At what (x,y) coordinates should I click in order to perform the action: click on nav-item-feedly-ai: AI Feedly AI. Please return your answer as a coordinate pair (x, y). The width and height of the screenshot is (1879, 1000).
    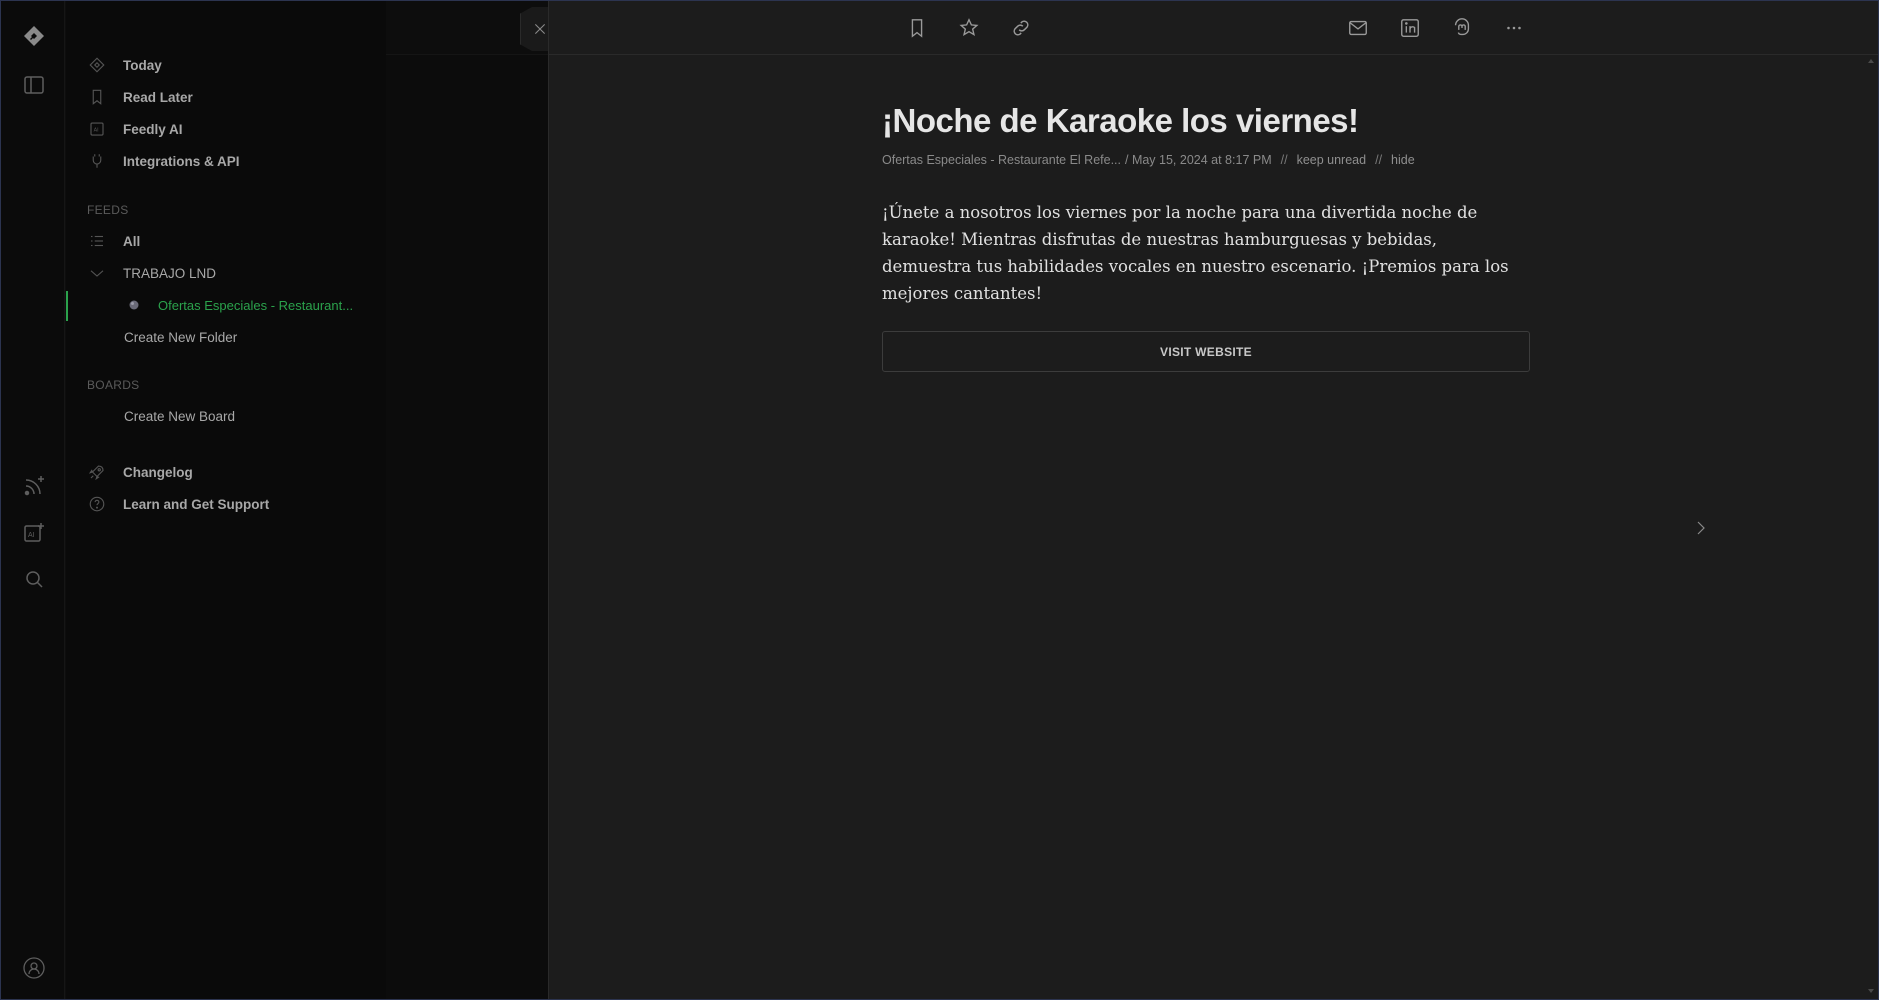
    Looking at the image, I should click on (135, 129).